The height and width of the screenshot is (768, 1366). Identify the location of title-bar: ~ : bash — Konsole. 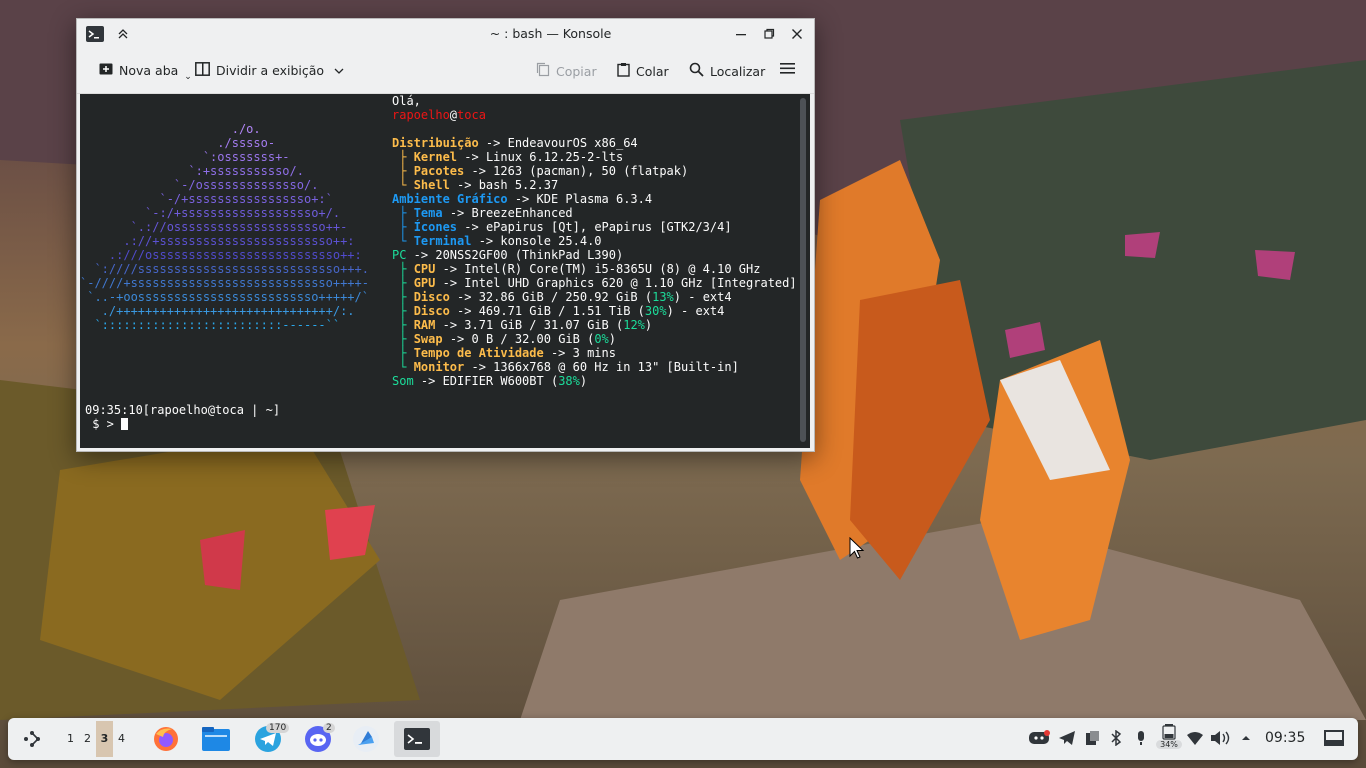
(445, 34).